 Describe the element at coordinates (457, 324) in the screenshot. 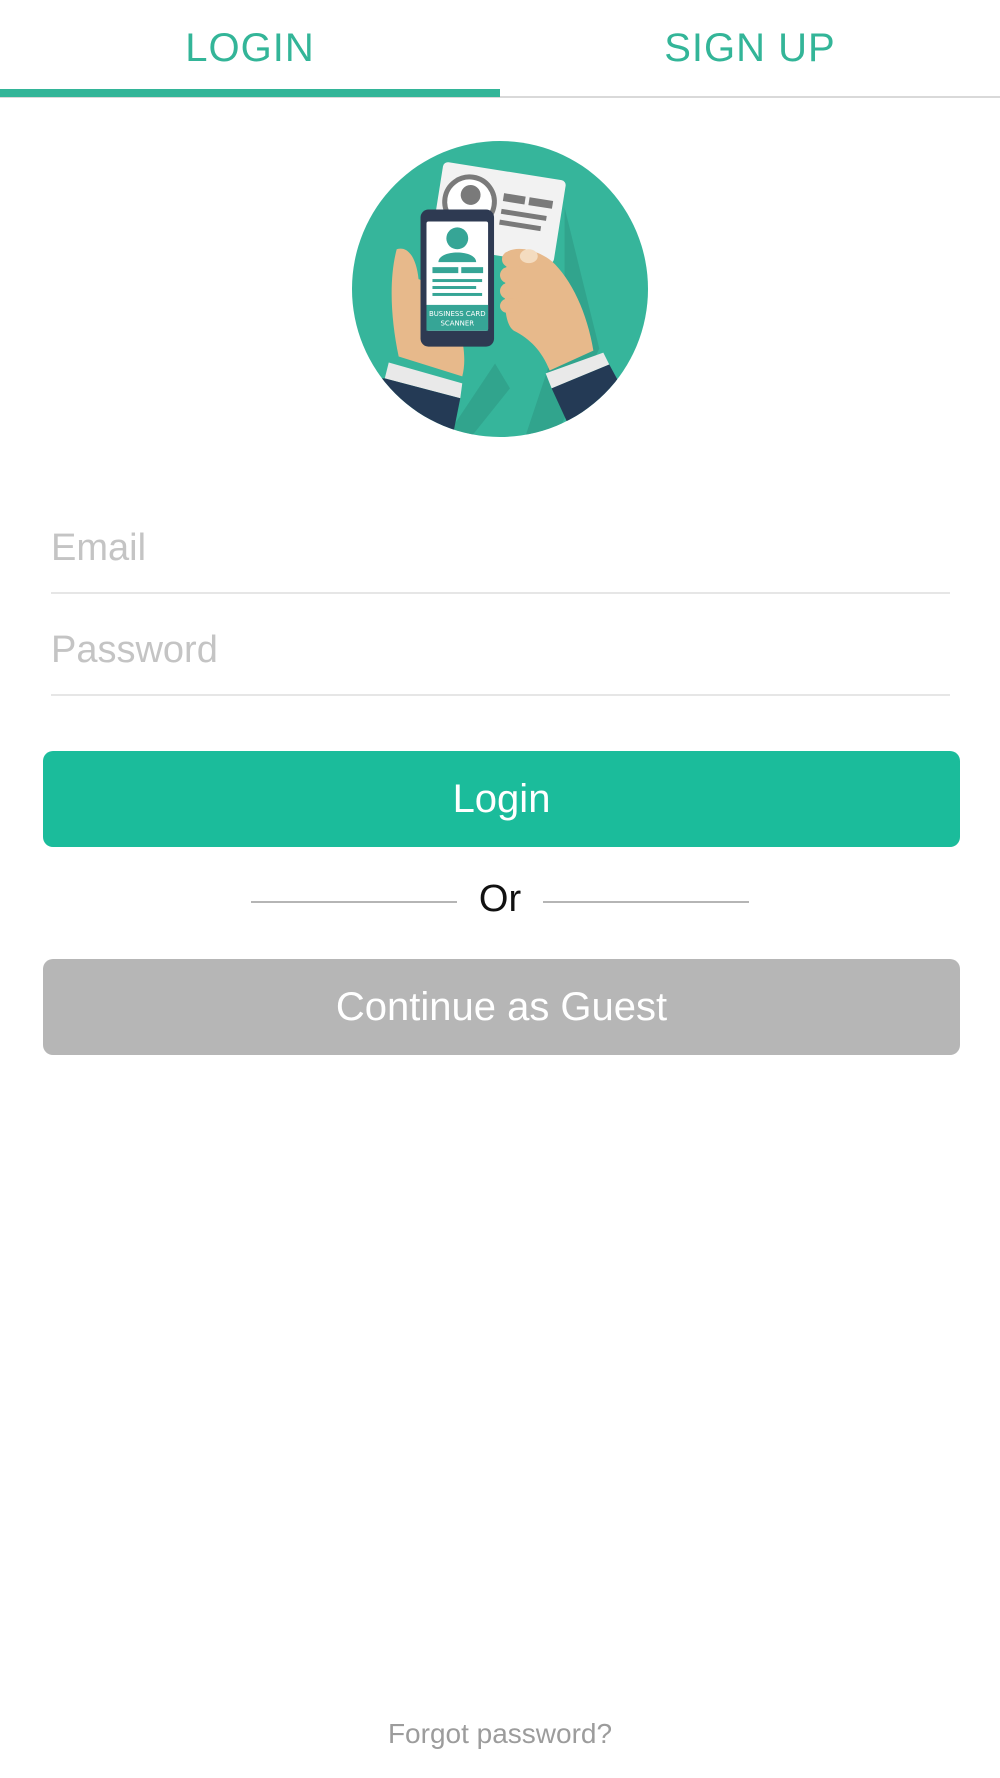

I see `logo-text-line2: SCANNER` at that location.